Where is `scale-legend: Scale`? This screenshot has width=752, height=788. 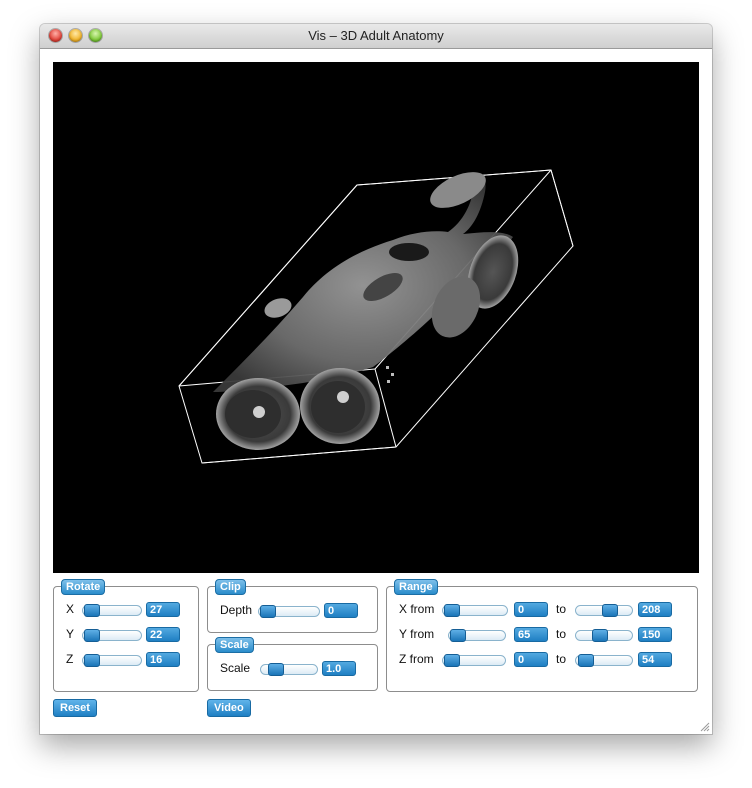
scale-legend: Scale is located at coordinates (234, 645).